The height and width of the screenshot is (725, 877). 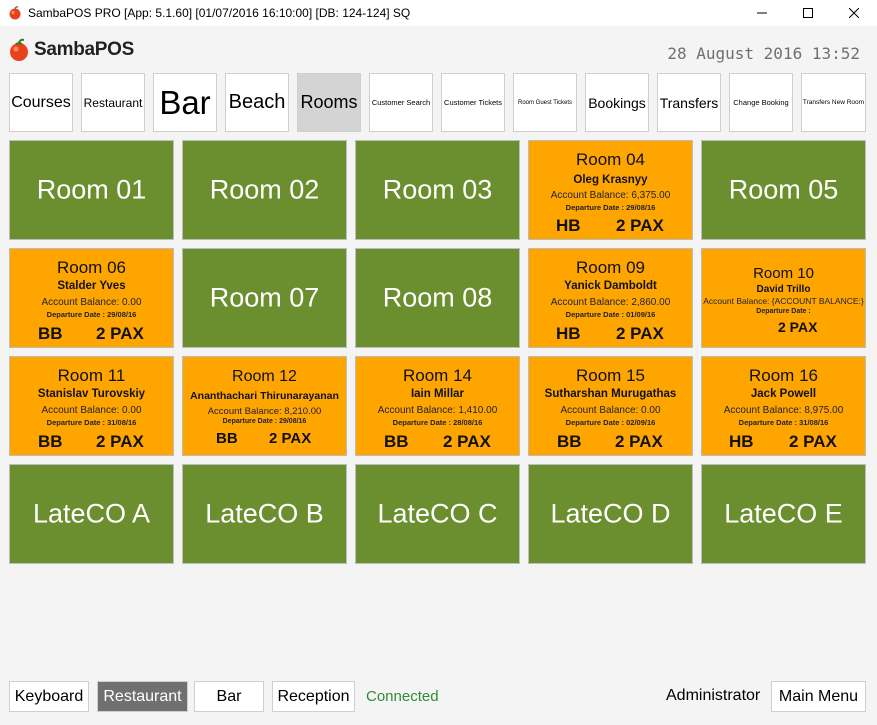 I want to click on minimize-button, so click(x=762, y=13).